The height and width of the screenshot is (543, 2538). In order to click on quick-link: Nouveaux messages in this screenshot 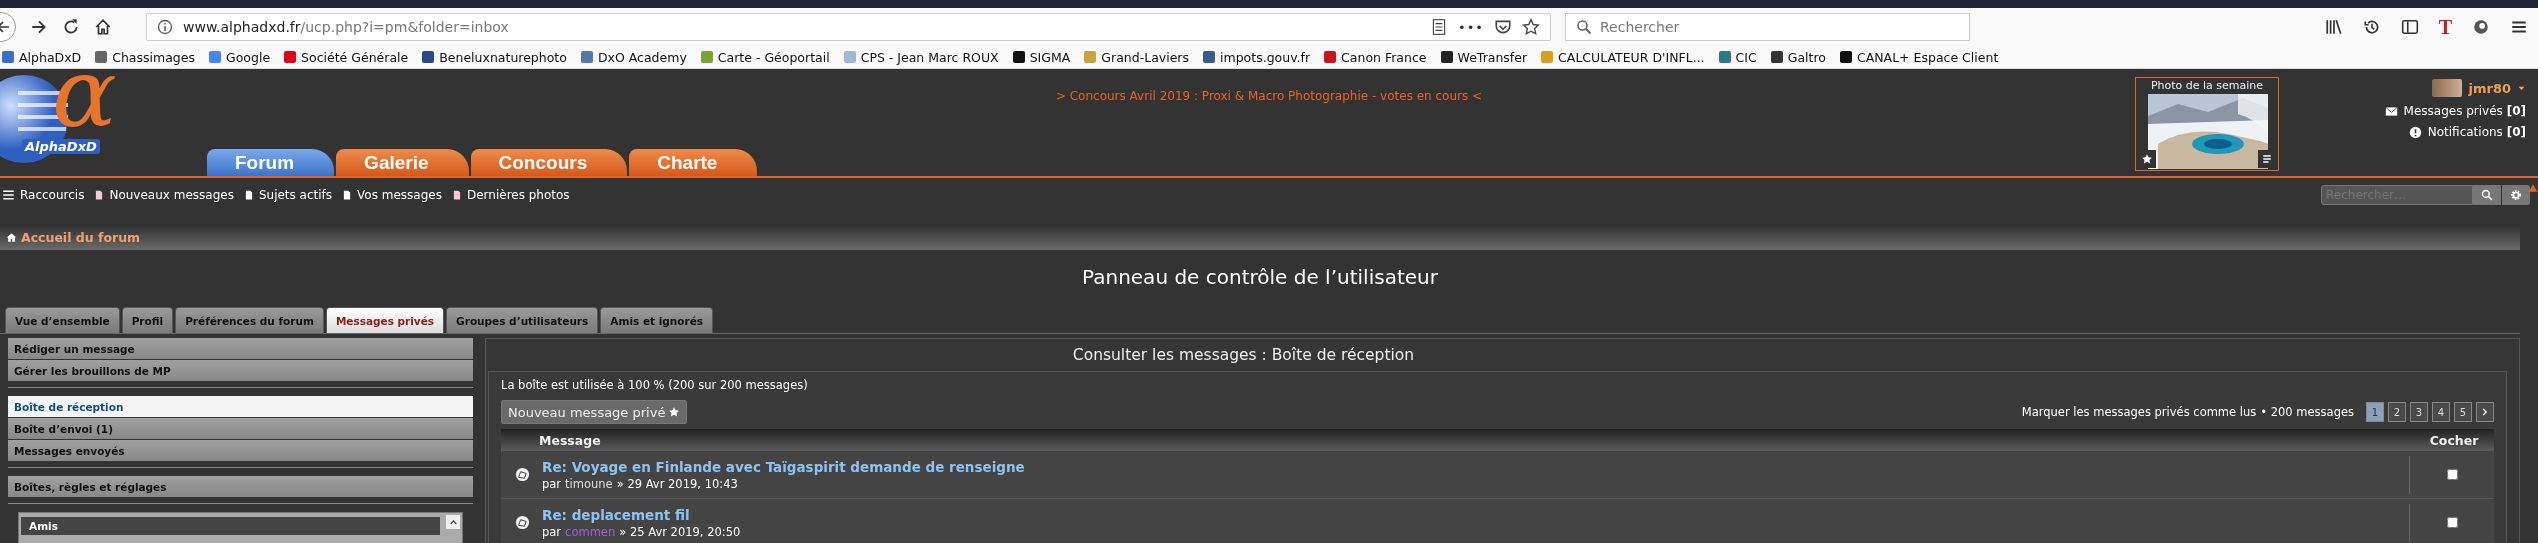, I will do `click(171, 195)`.